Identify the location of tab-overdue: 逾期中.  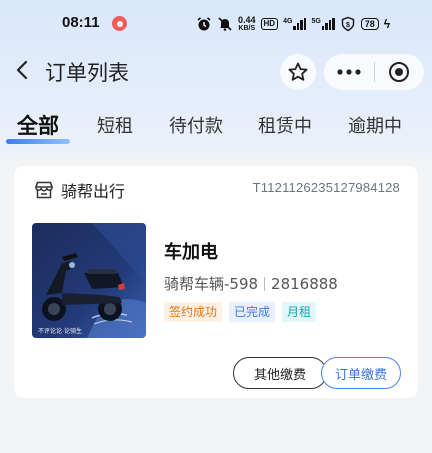
(375, 125).